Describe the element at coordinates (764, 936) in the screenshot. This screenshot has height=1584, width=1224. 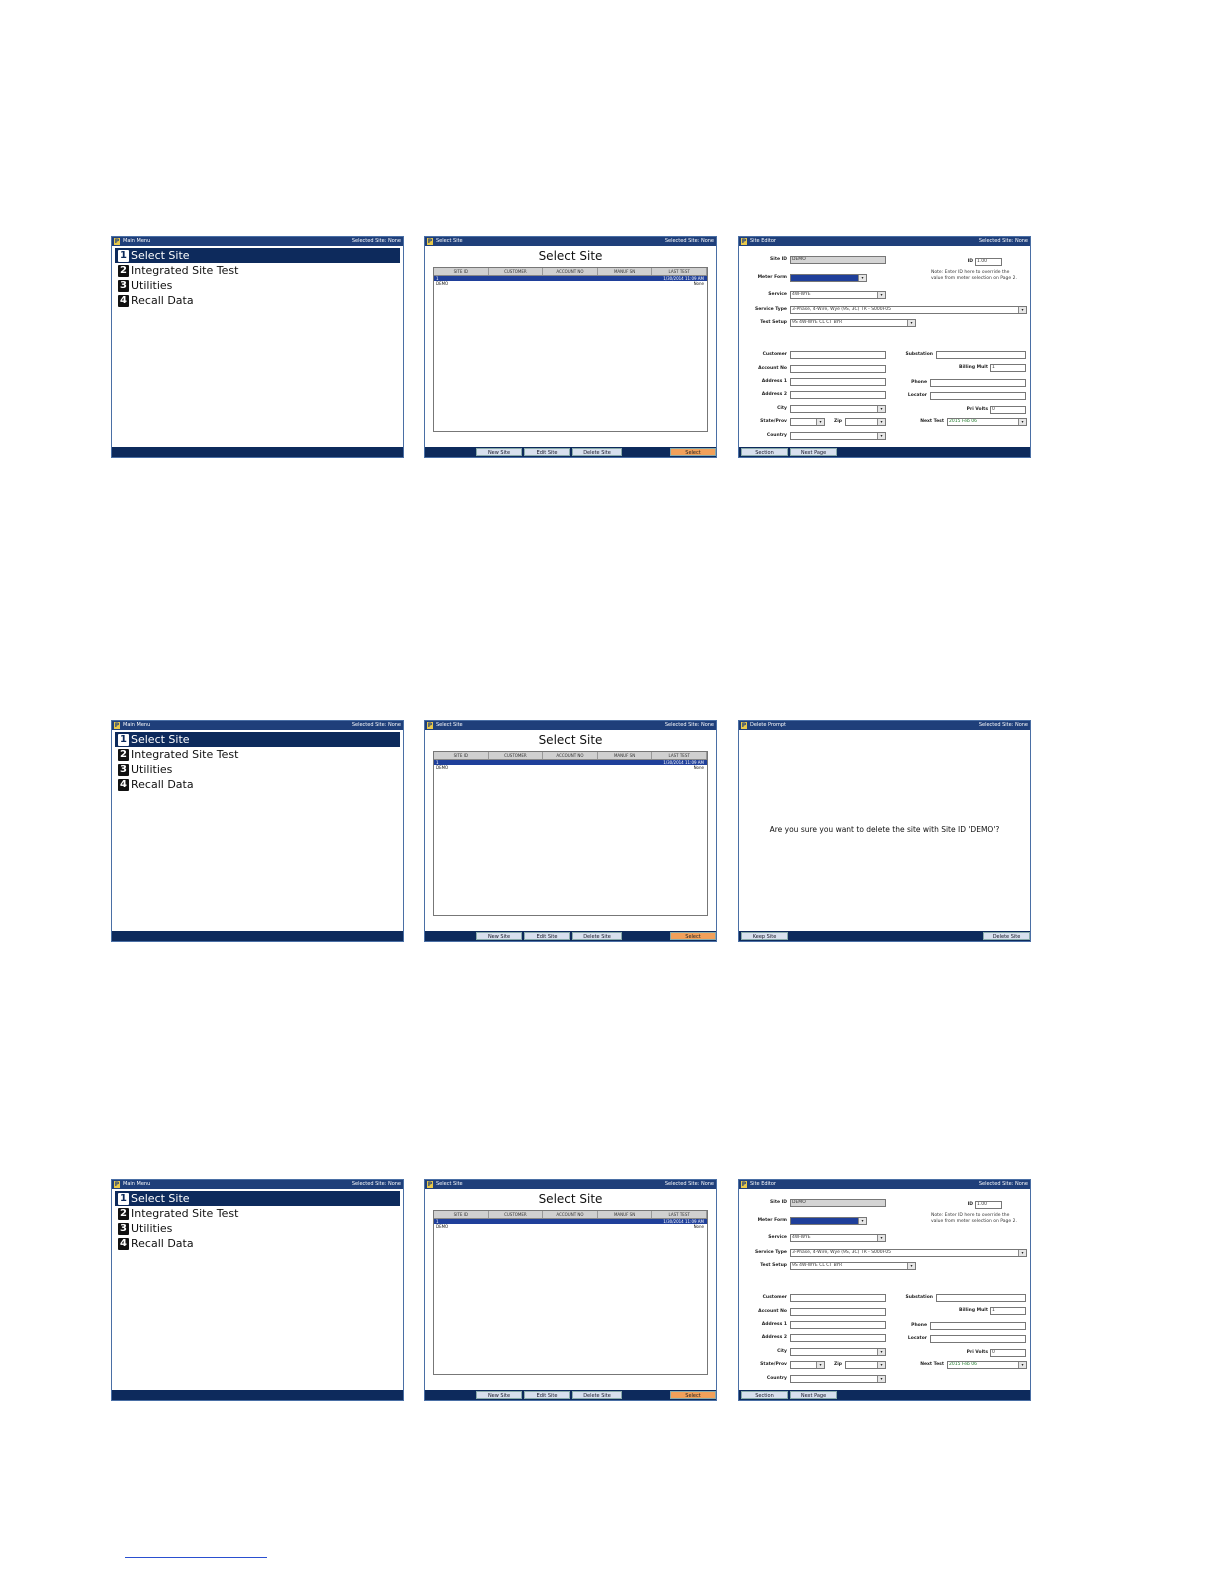
I see `keep-site-button: Keep Site` at that location.